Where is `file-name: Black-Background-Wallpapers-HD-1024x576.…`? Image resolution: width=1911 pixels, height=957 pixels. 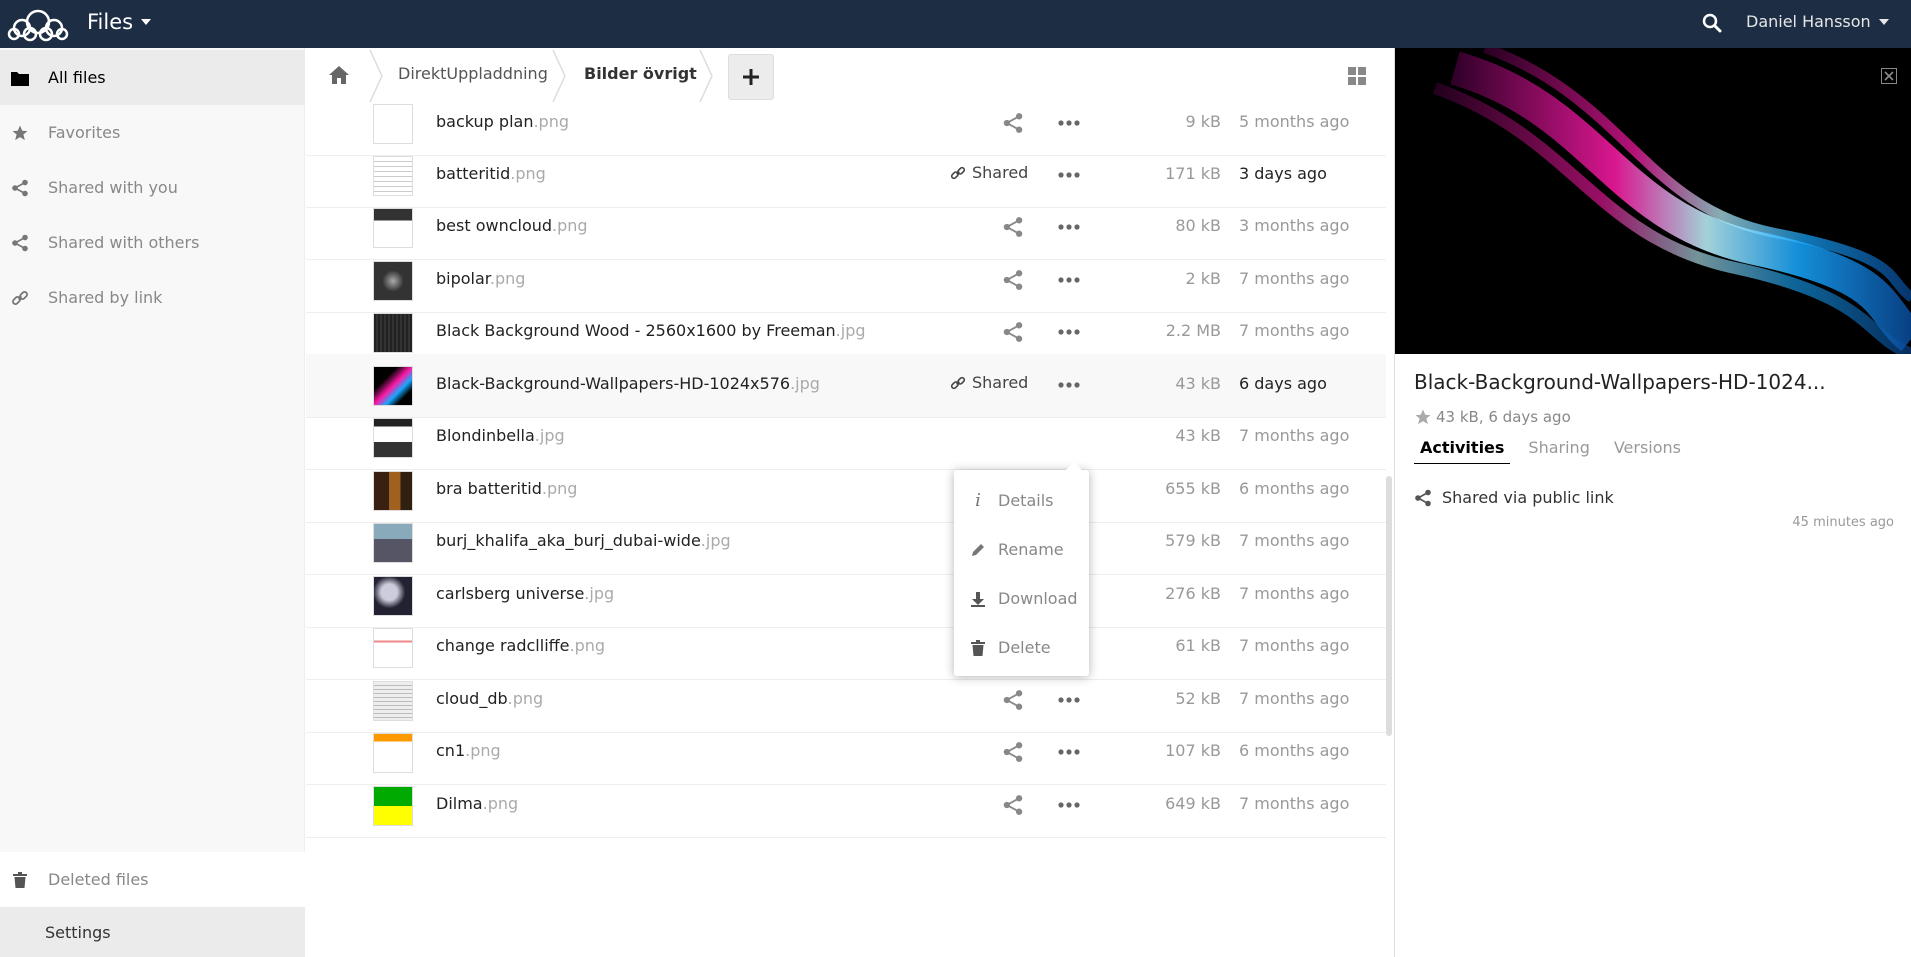
file-name: Black-Background-Wallpapers-HD-1024x576.… is located at coordinates (628, 383).